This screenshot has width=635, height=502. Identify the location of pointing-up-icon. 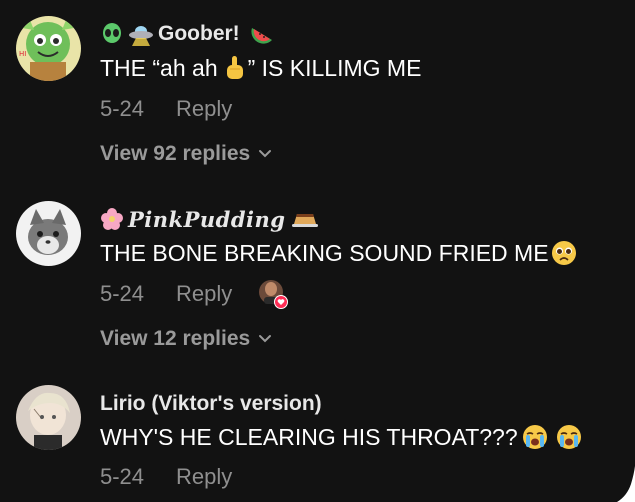
(235, 68).